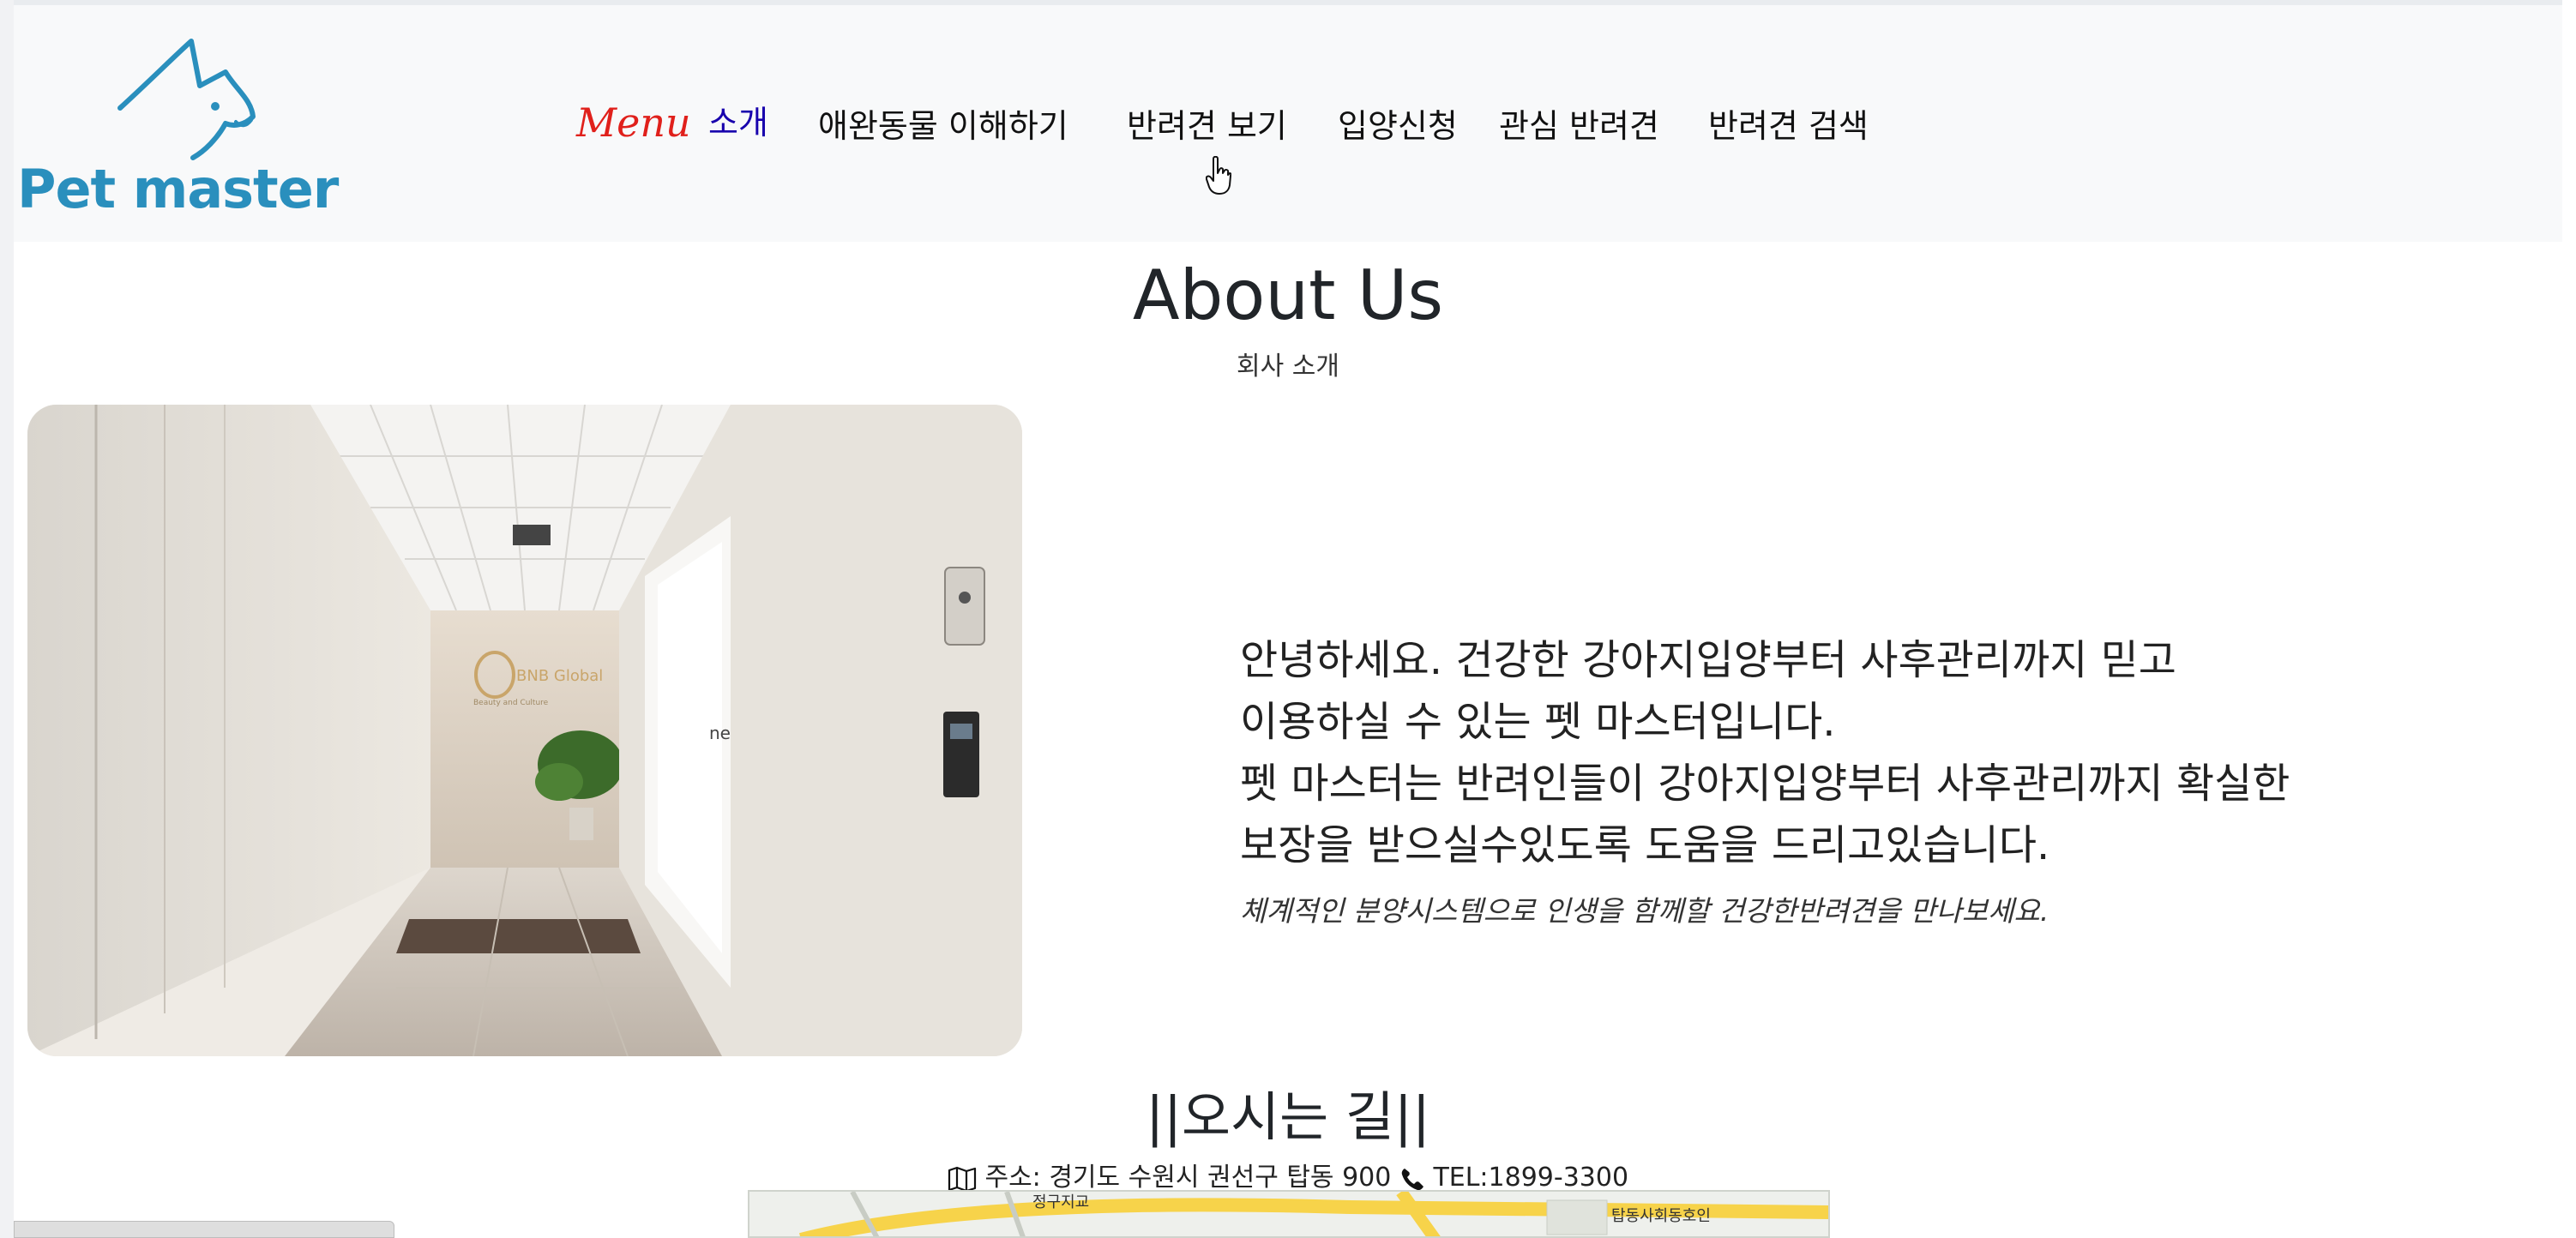 This screenshot has width=2576, height=1238. Describe the element at coordinates (1531, 1178) in the screenshot. I see `phone-text: TEL:1899-3300` at that location.